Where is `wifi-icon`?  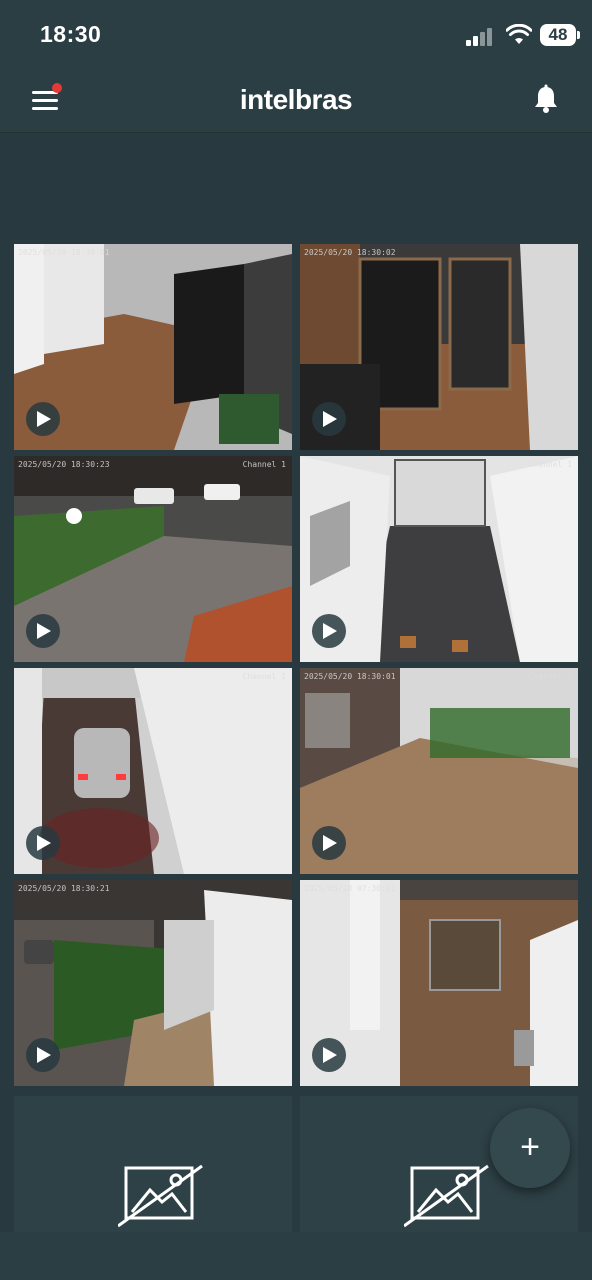
wifi-icon is located at coordinates (519, 34).